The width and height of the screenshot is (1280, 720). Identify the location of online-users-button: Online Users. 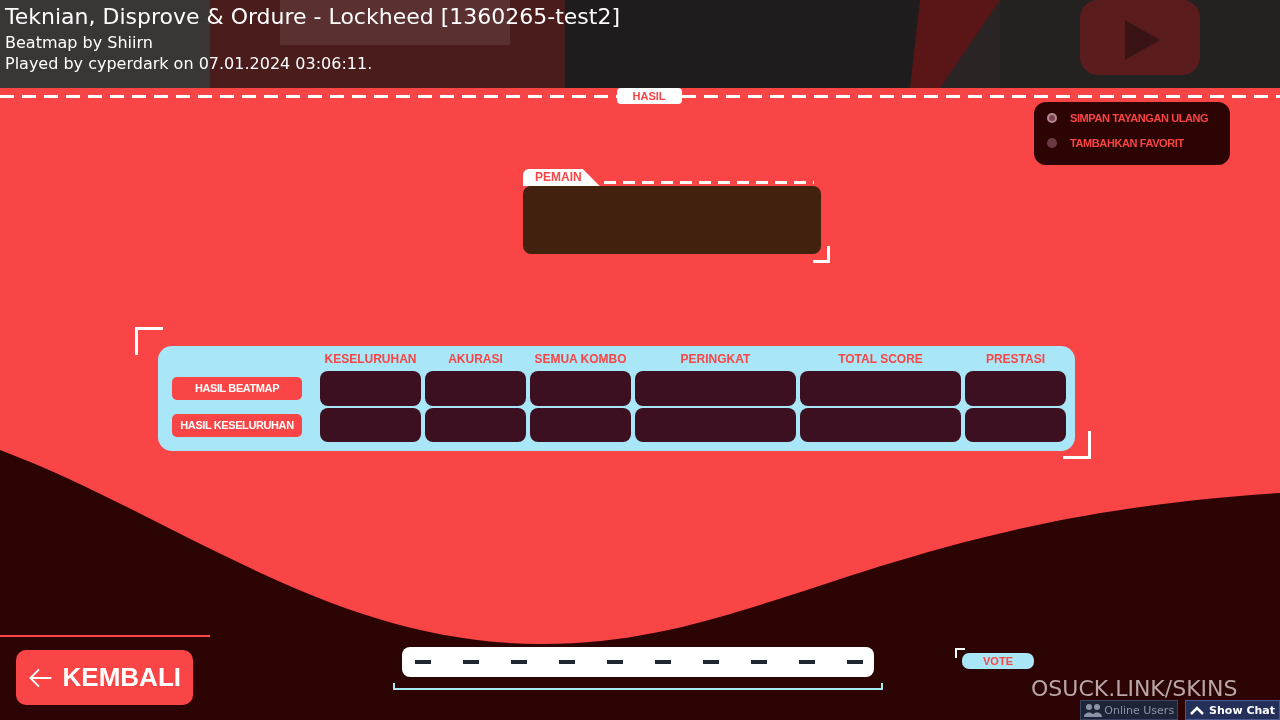
(1129, 710).